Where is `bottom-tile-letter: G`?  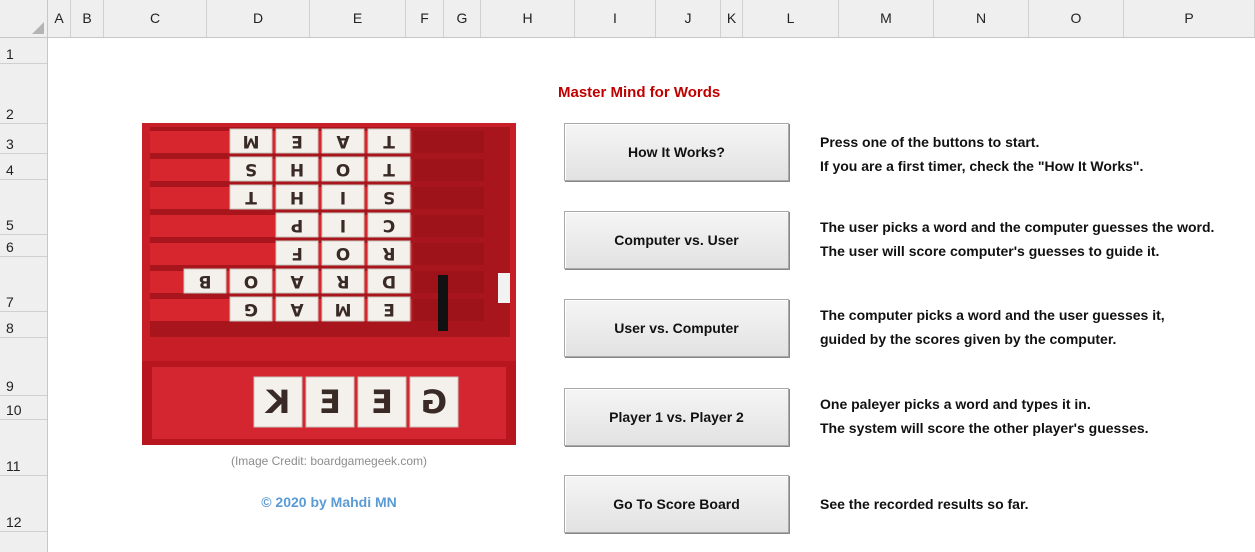 bottom-tile-letter: G is located at coordinates (434, 402).